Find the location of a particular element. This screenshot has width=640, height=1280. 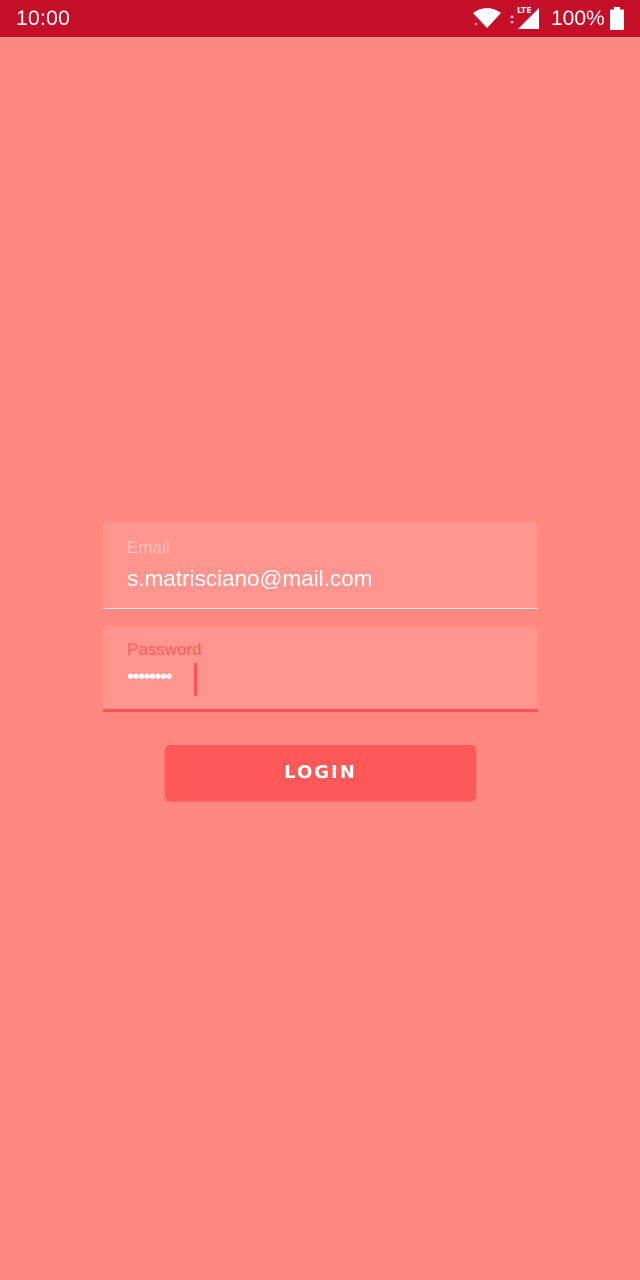

email-field: Email s.matrisciano@mail.com is located at coordinates (320, 565).